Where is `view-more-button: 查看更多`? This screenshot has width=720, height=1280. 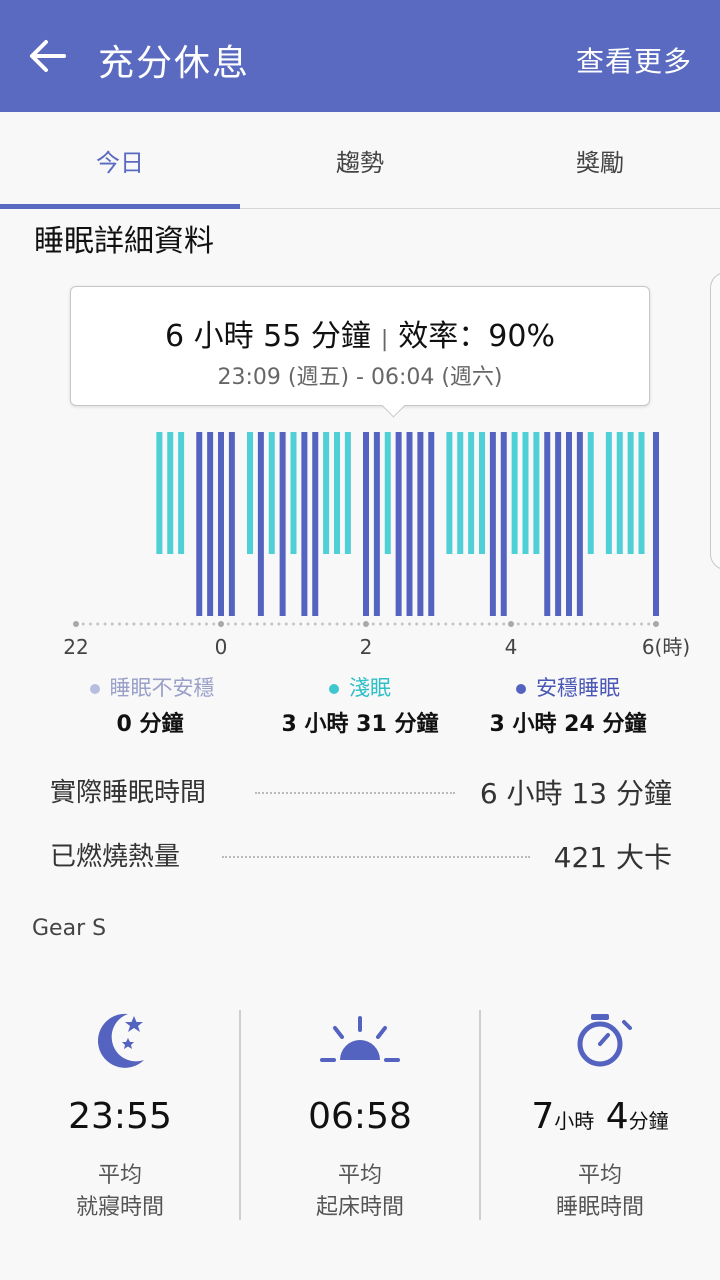
view-more-button: 查看更多 is located at coordinates (634, 60).